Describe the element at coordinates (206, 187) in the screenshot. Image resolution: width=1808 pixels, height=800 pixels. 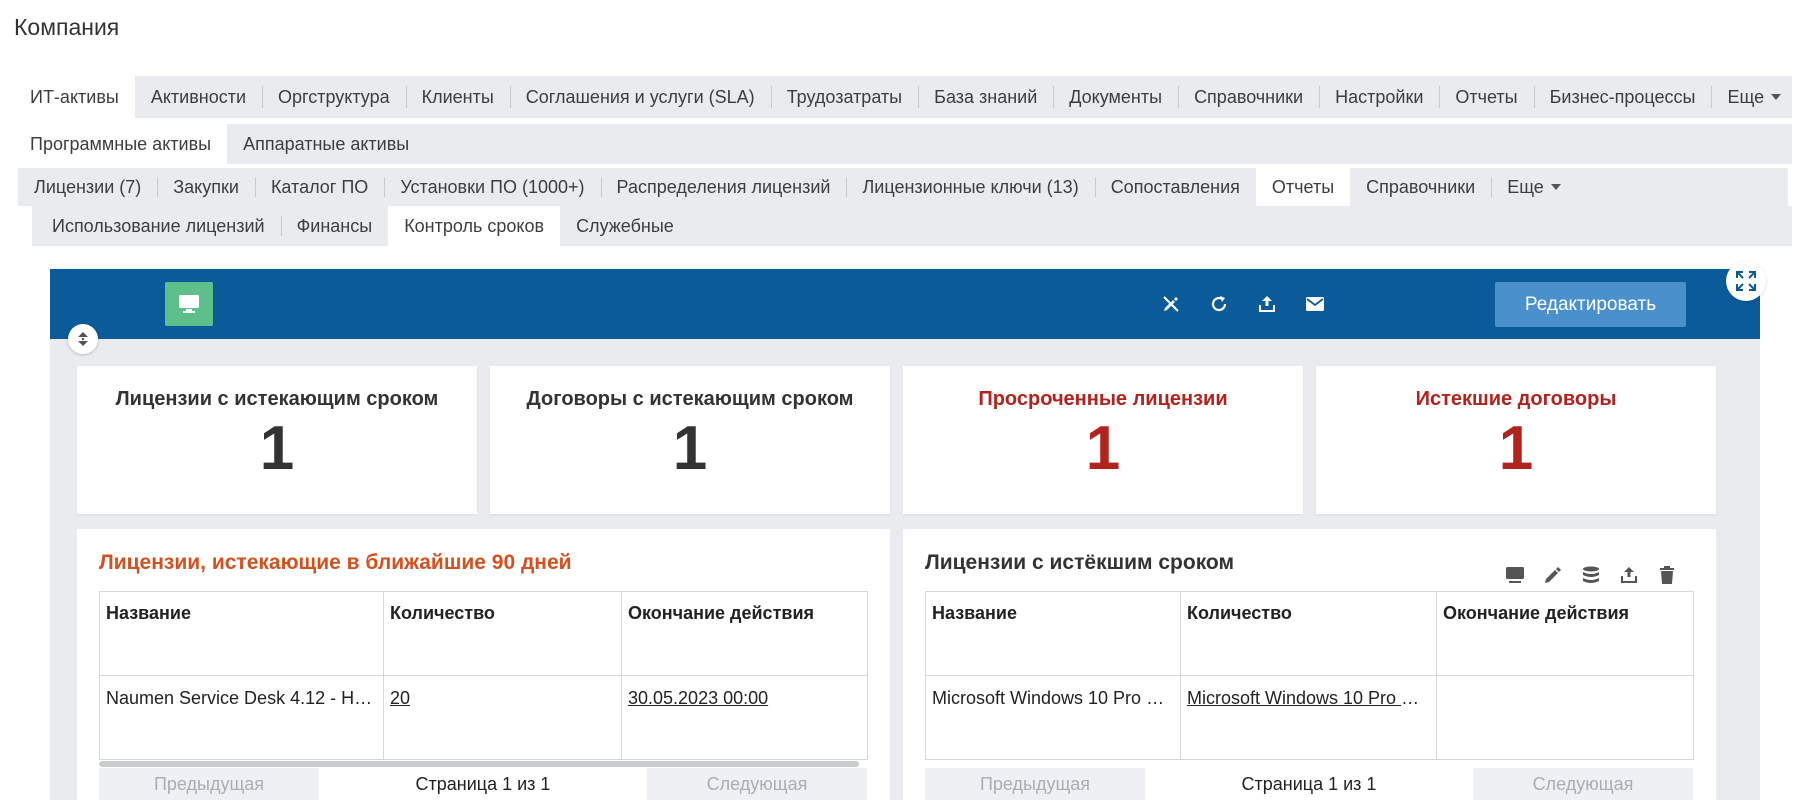
I see `tab-purchases: Закупки` at that location.